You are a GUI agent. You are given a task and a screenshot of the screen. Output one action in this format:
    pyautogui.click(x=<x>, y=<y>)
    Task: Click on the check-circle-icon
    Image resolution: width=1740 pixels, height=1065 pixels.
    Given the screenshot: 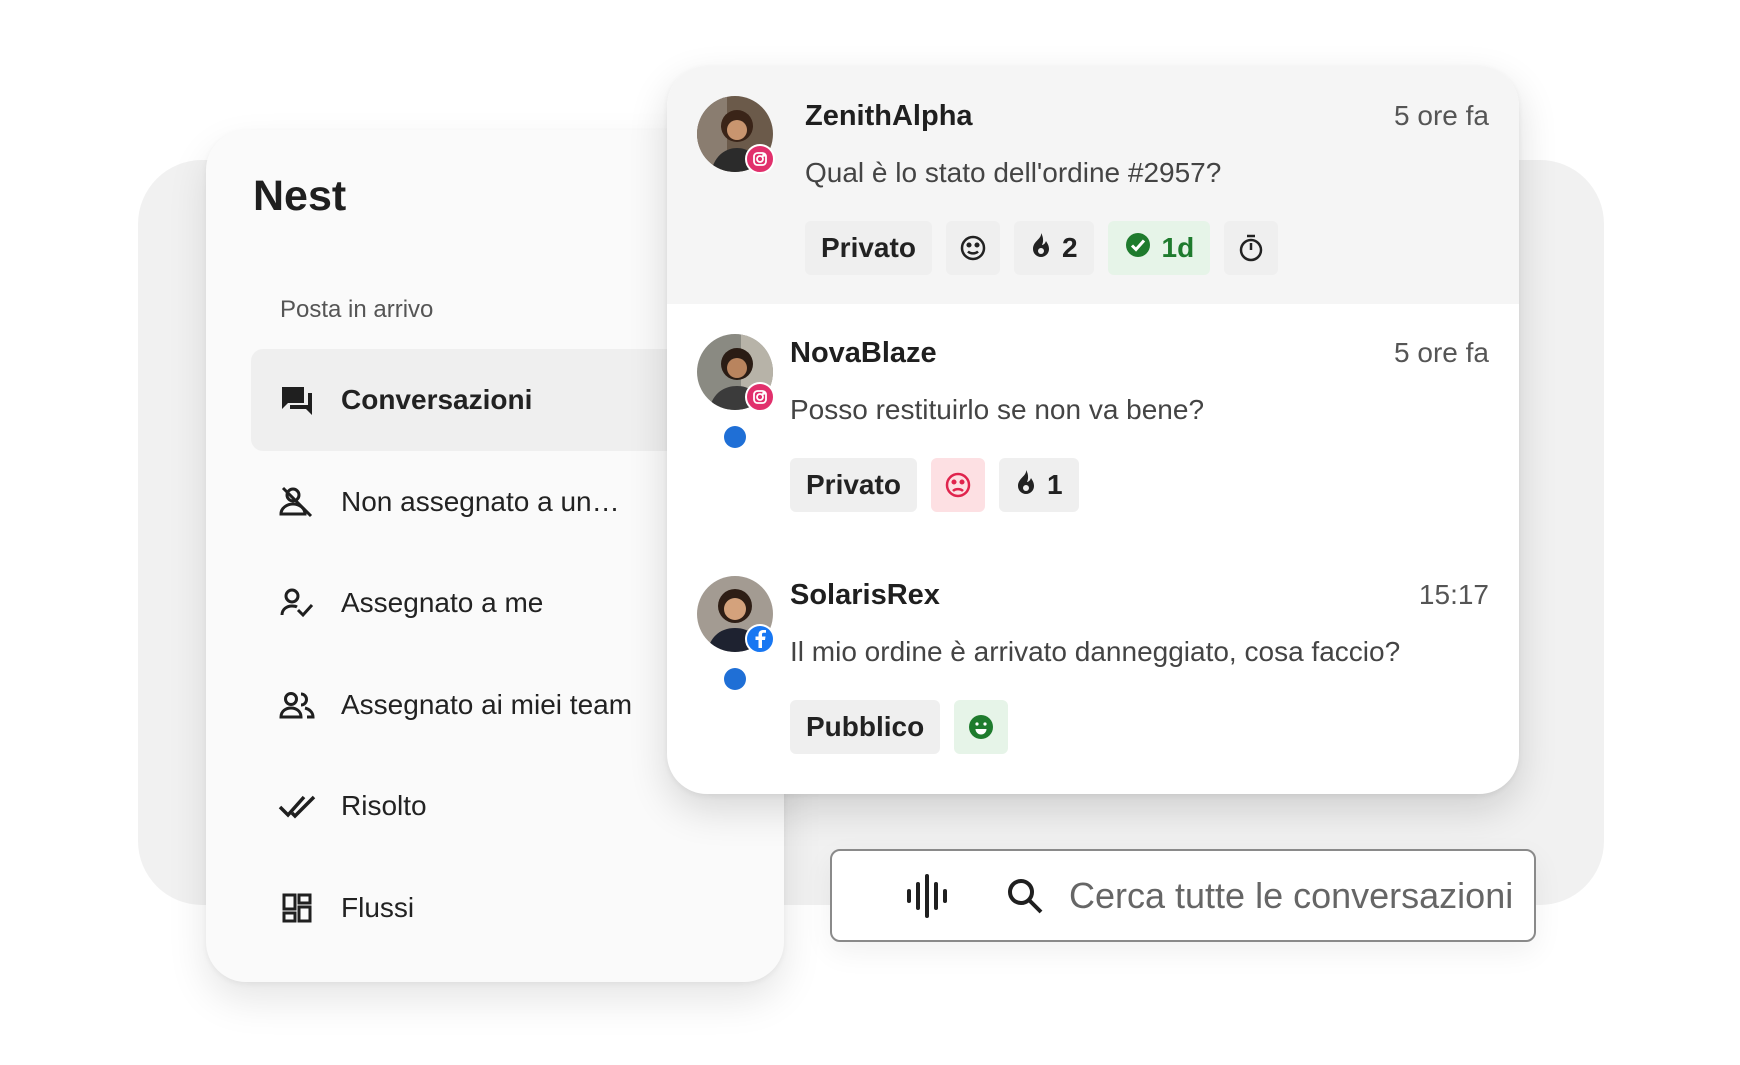 What is the action you would take?
    pyautogui.click(x=1138, y=248)
    